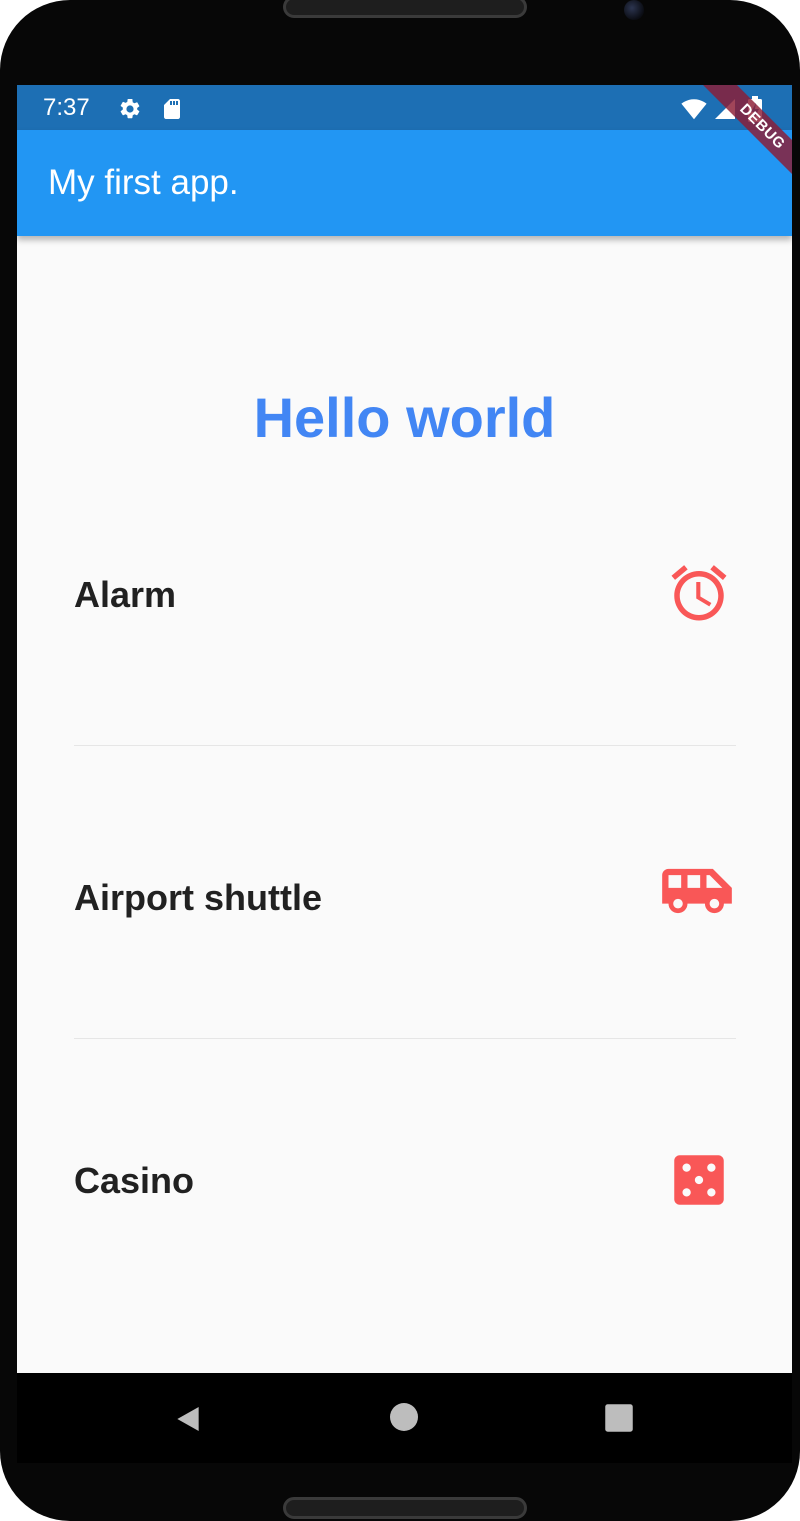 Image resolution: width=800 pixels, height=1521 pixels. I want to click on sd-card-icon, so click(172, 109).